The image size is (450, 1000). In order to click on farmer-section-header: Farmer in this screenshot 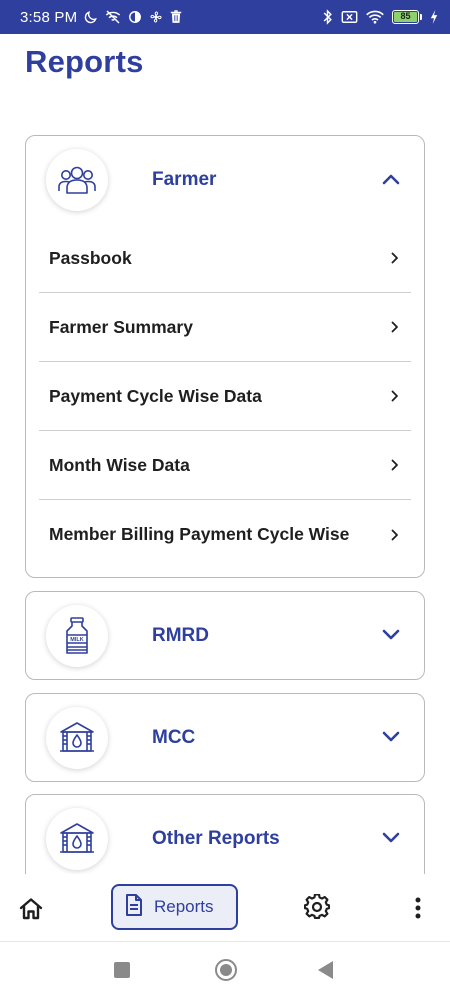, I will do `click(225, 180)`.